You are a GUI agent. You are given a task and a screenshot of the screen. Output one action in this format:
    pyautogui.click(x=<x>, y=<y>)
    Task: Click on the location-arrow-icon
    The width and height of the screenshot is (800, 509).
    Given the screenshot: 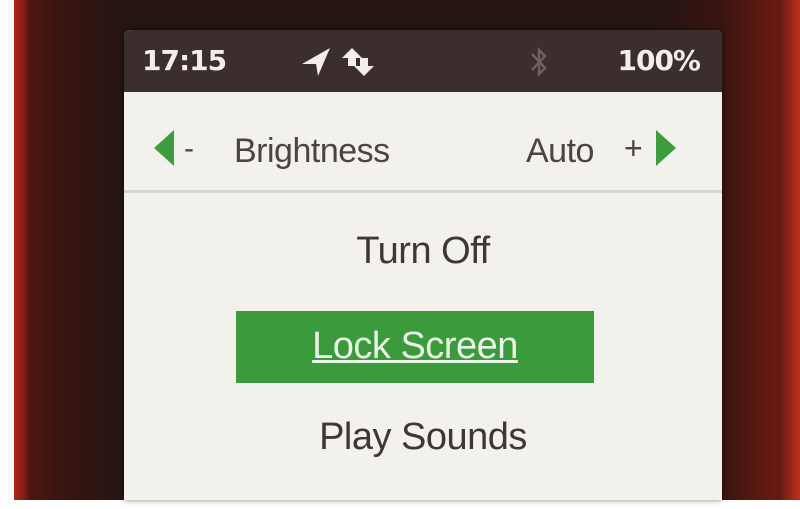 What is the action you would take?
    pyautogui.click(x=316, y=62)
    